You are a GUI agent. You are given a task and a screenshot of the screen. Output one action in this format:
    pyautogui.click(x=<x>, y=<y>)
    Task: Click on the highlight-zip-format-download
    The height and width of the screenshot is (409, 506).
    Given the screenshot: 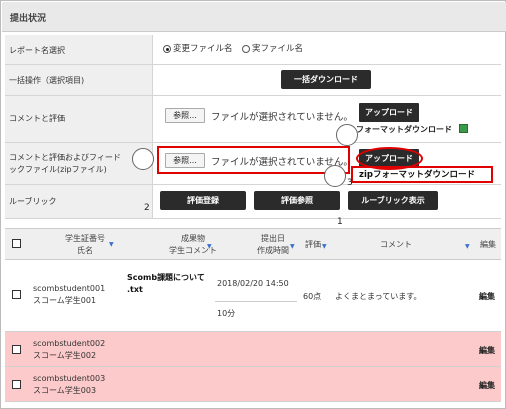 What is the action you would take?
    pyautogui.click(x=422, y=174)
    